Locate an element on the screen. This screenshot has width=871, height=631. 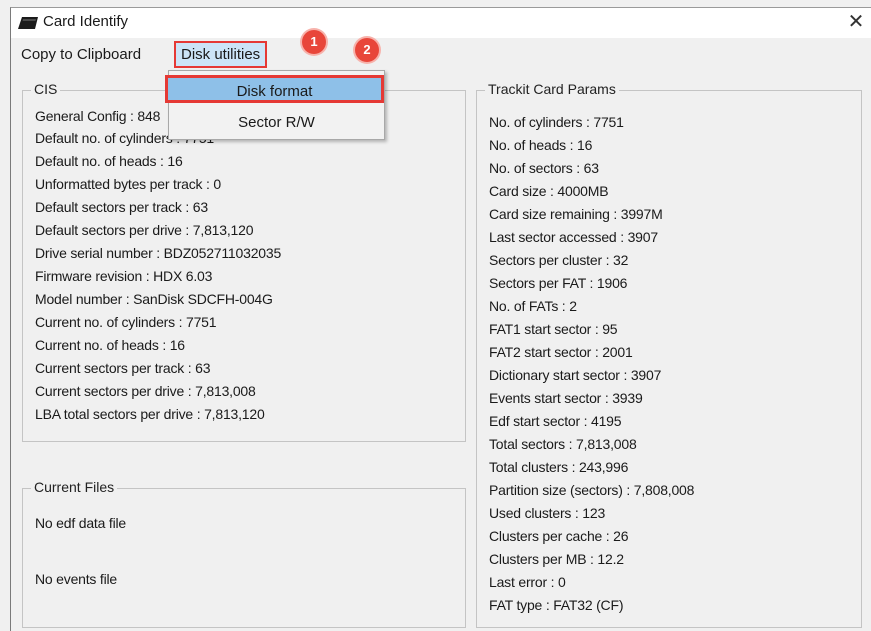
trackit-line: Total clusters : 243,996 is located at coordinates (559, 467).